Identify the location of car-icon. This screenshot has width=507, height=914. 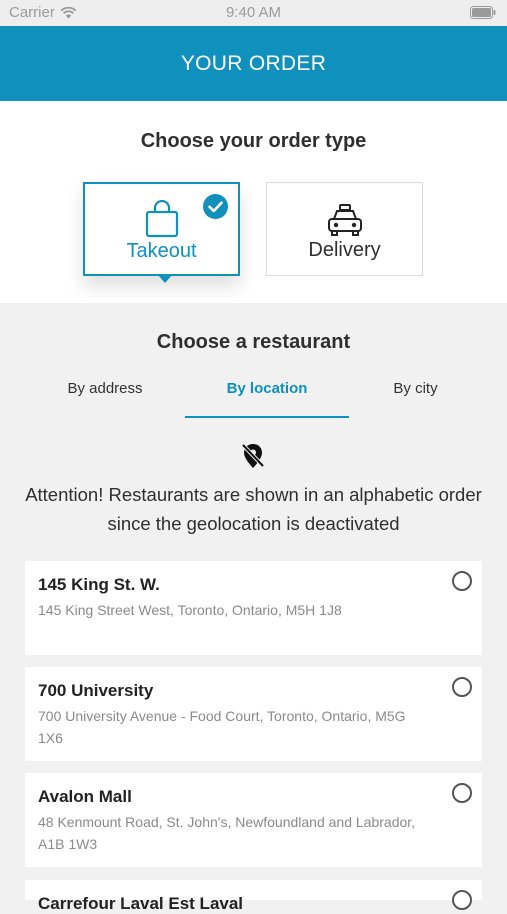
(345, 218).